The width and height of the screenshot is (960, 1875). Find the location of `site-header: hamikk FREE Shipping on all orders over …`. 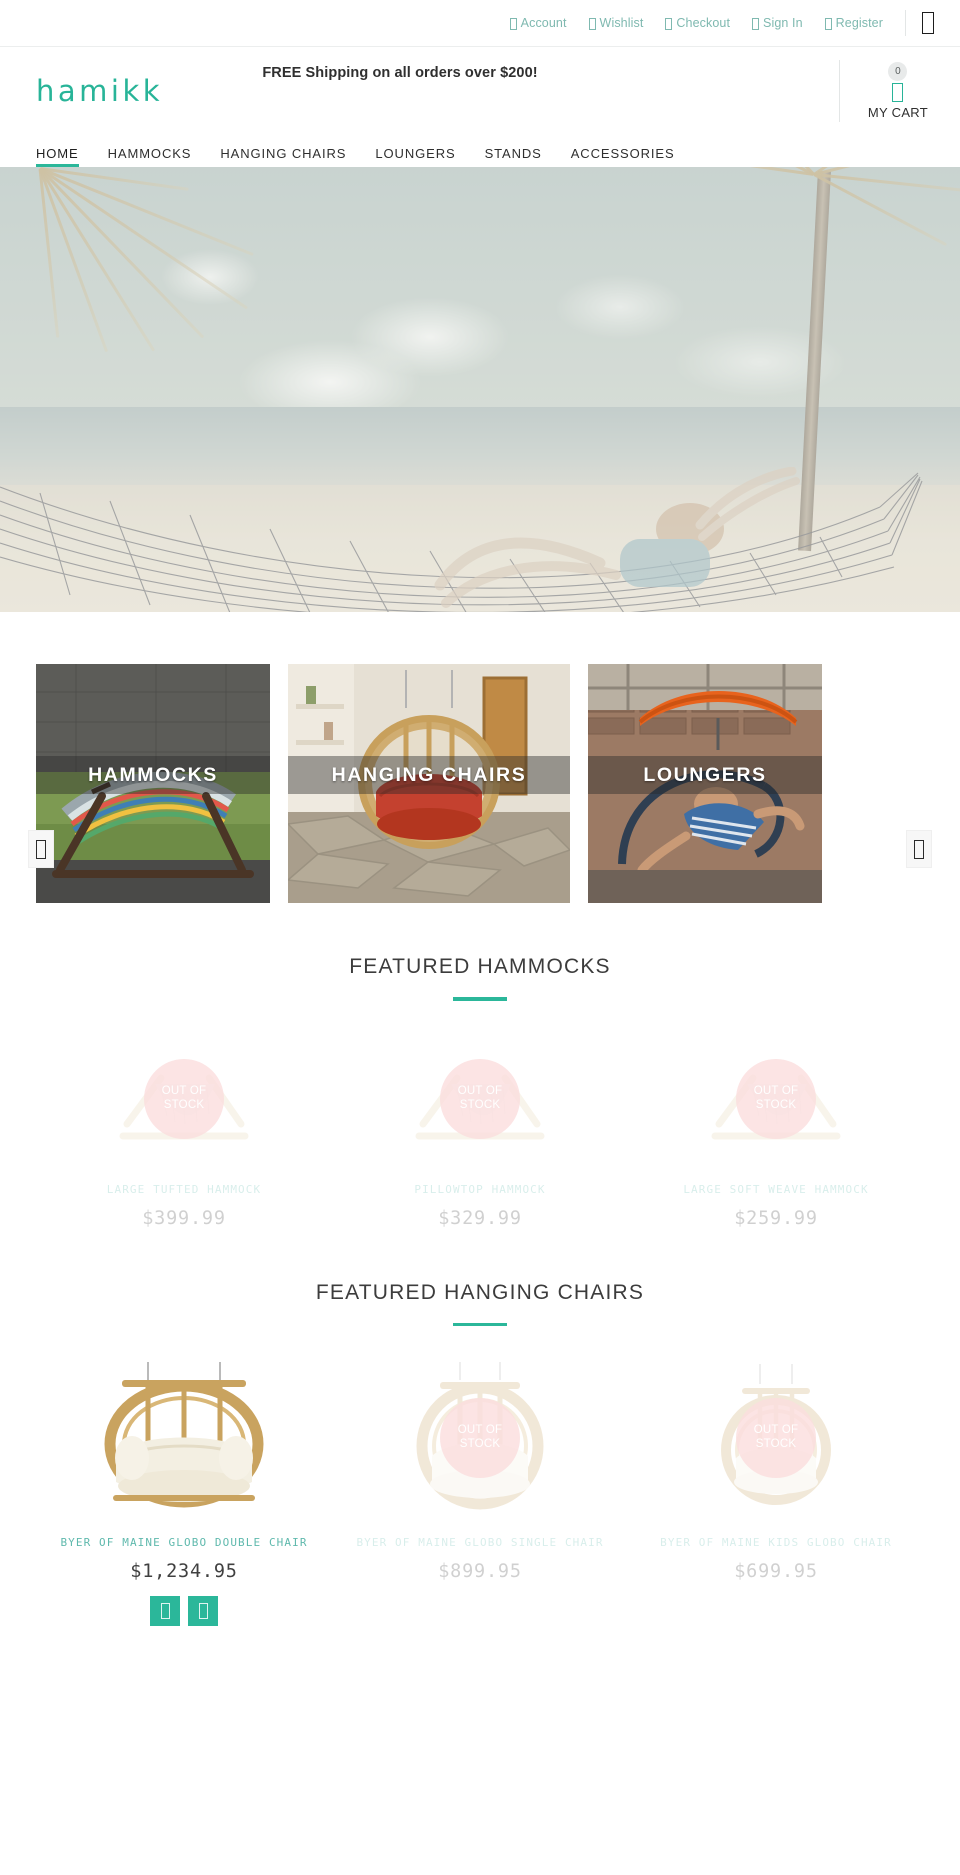

site-header: hamikk FREE Shipping on all orders over … is located at coordinates (480, 91).